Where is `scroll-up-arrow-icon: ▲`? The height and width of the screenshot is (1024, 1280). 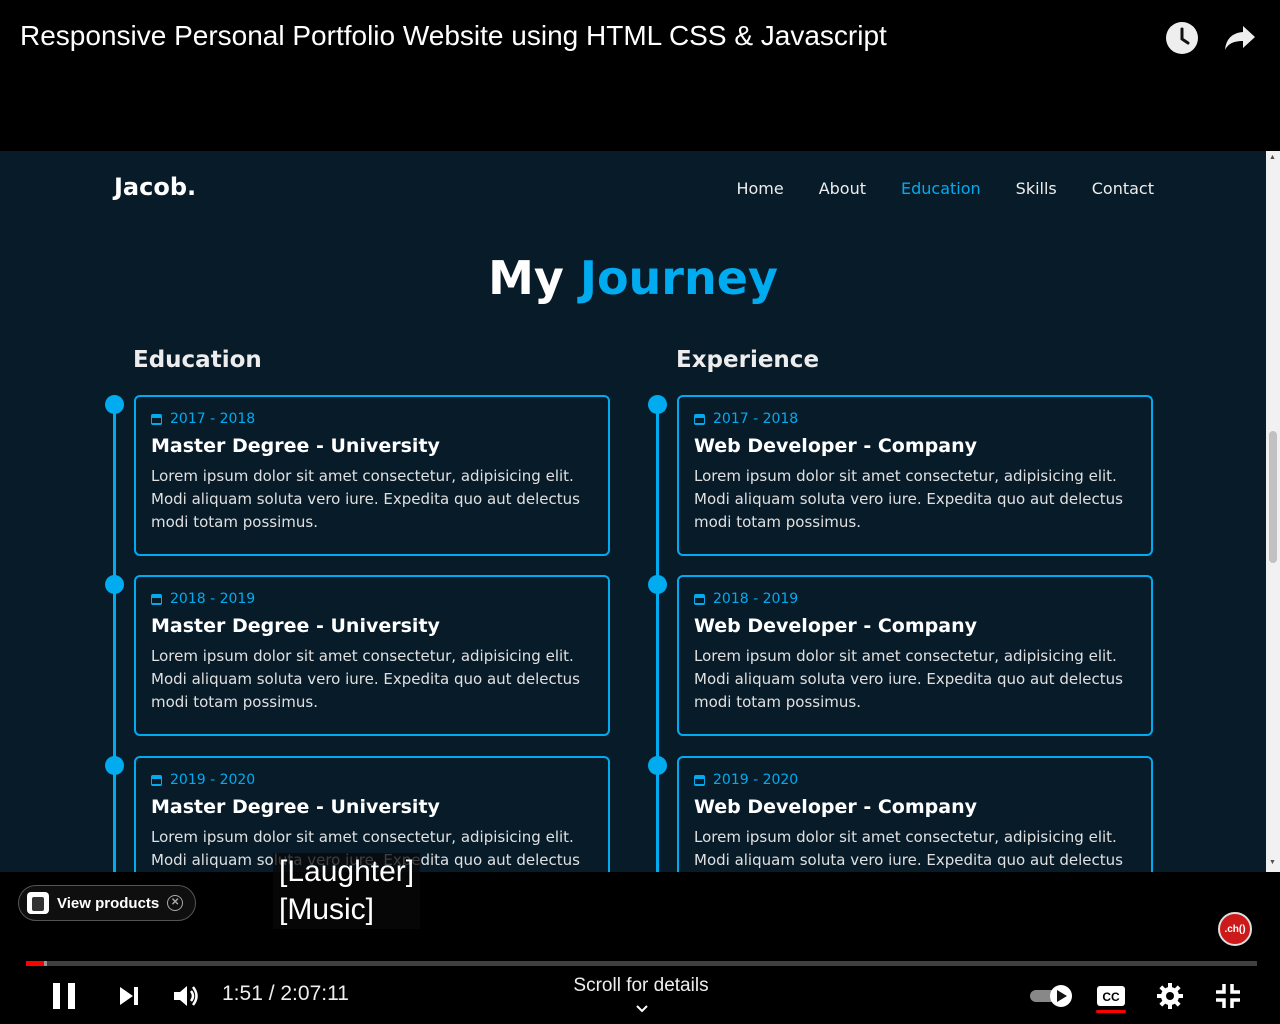 scroll-up-arrow-icon: ▲ is located at coordinates (1272, 158).